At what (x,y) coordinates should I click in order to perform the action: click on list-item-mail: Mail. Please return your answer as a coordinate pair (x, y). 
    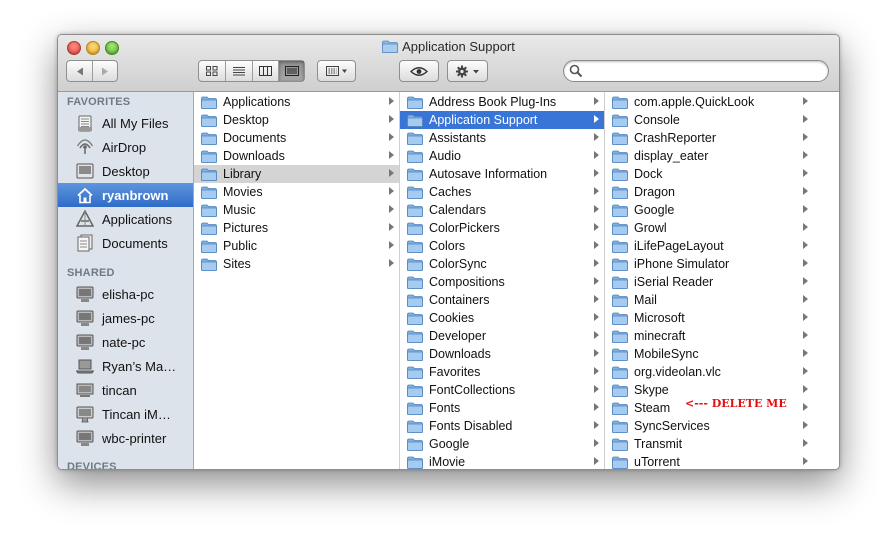
    Looking at the image, I should click on (709, 300).